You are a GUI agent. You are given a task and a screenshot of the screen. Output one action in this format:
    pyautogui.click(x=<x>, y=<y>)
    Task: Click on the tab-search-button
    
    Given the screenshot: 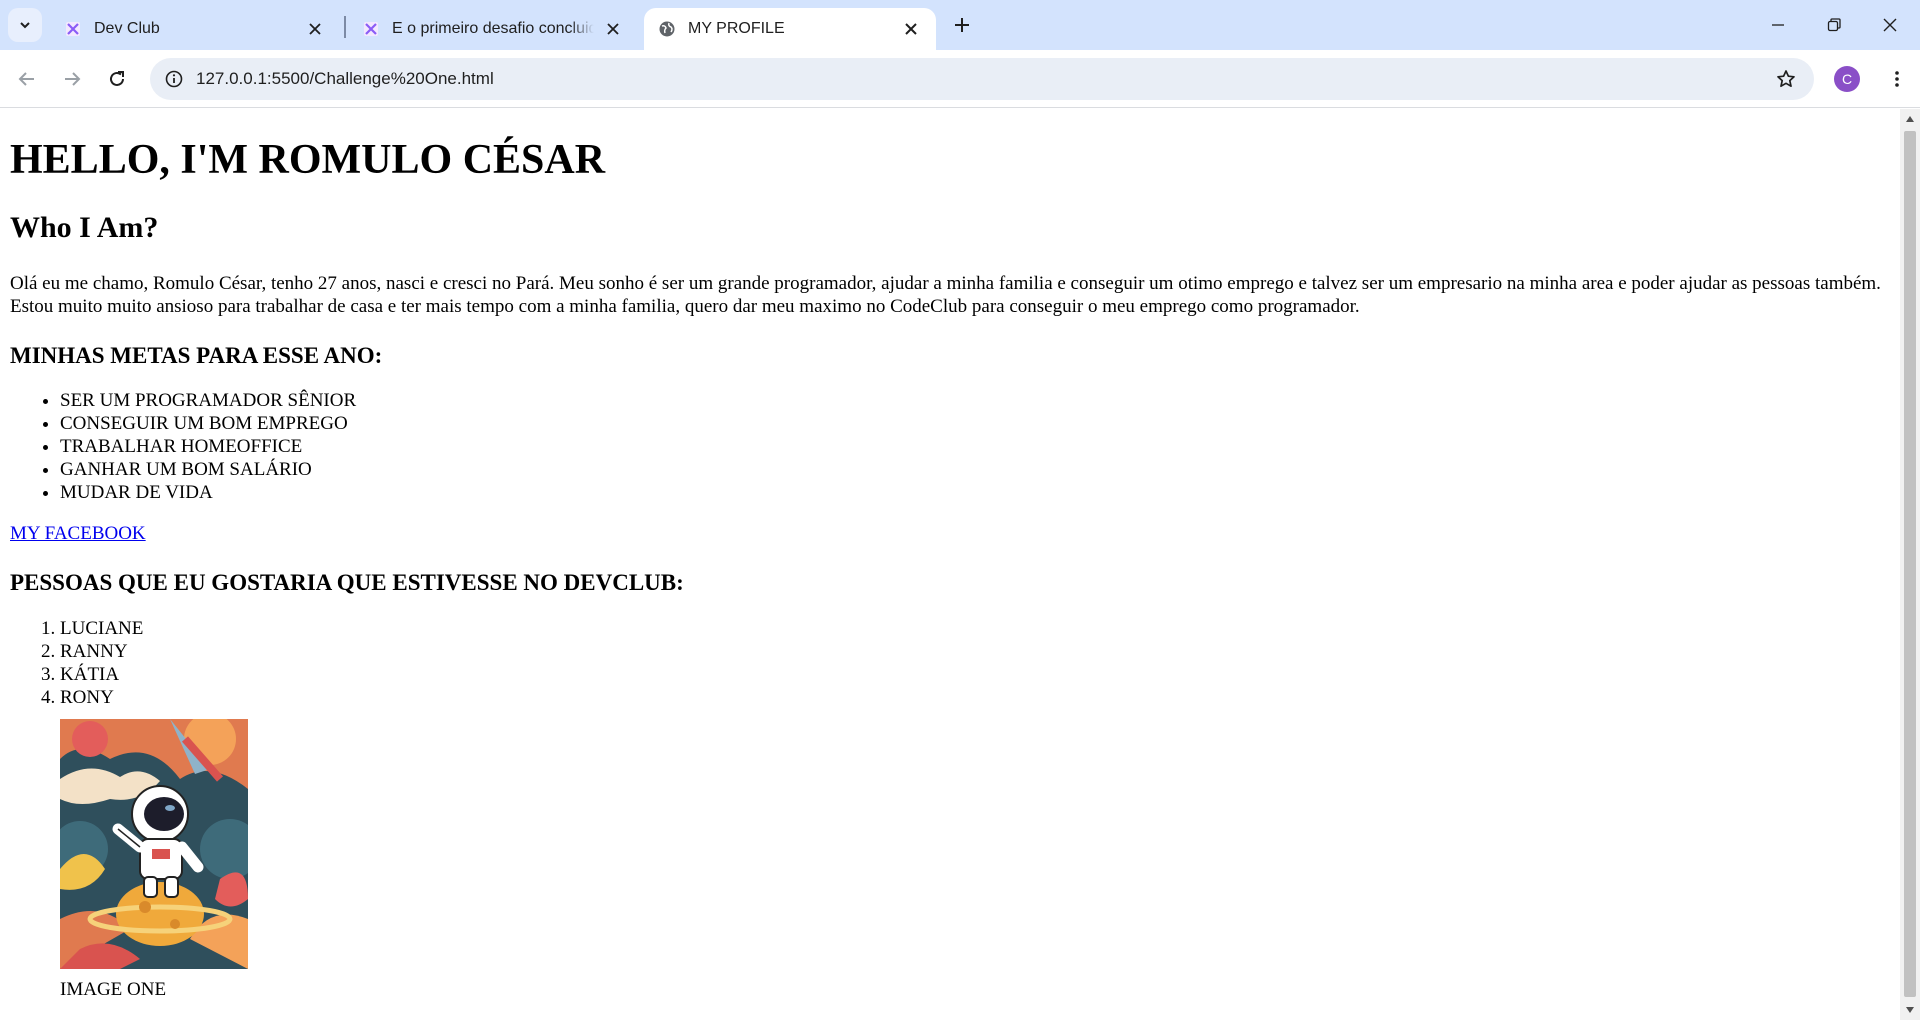 What is the action you would take?
    pyautogui.click(x=25, y=25)
    